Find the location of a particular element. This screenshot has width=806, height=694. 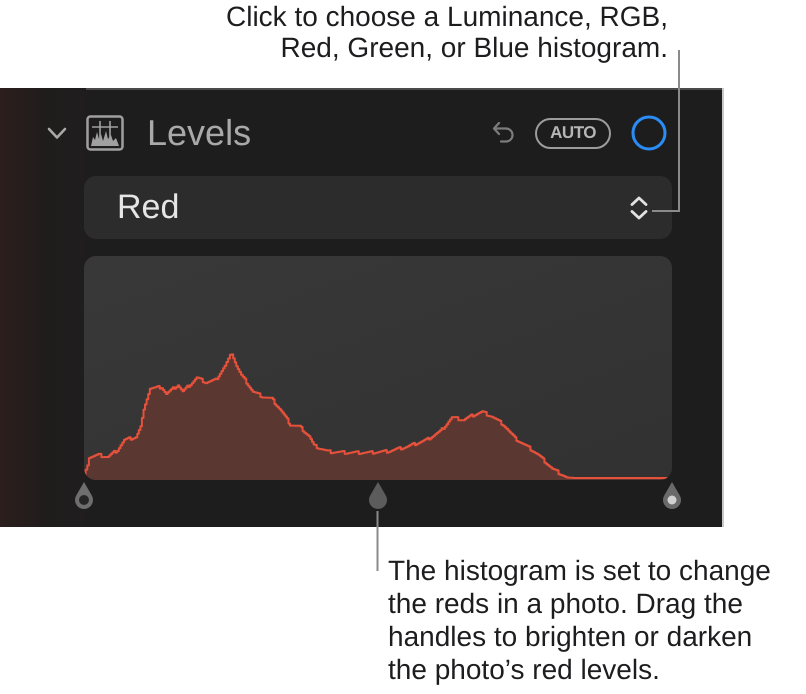

callout-text: Click to choose a Luminance, RGB, Red, Green, or Blue histogram. is located at coordinates (446, 32).